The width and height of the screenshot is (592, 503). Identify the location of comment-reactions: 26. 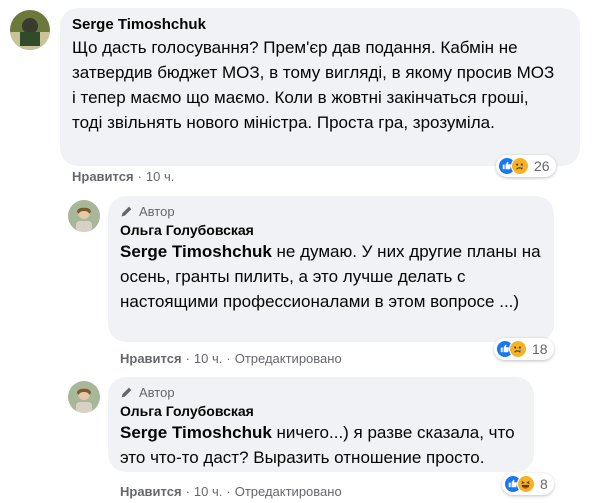
(526, 166).